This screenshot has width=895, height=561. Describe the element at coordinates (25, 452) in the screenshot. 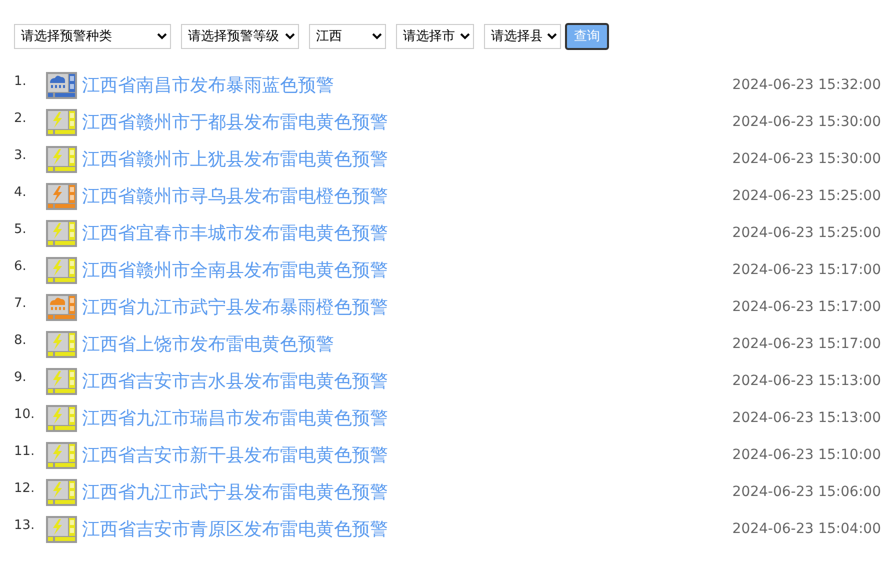

I see `list-number: 11.` at that location.